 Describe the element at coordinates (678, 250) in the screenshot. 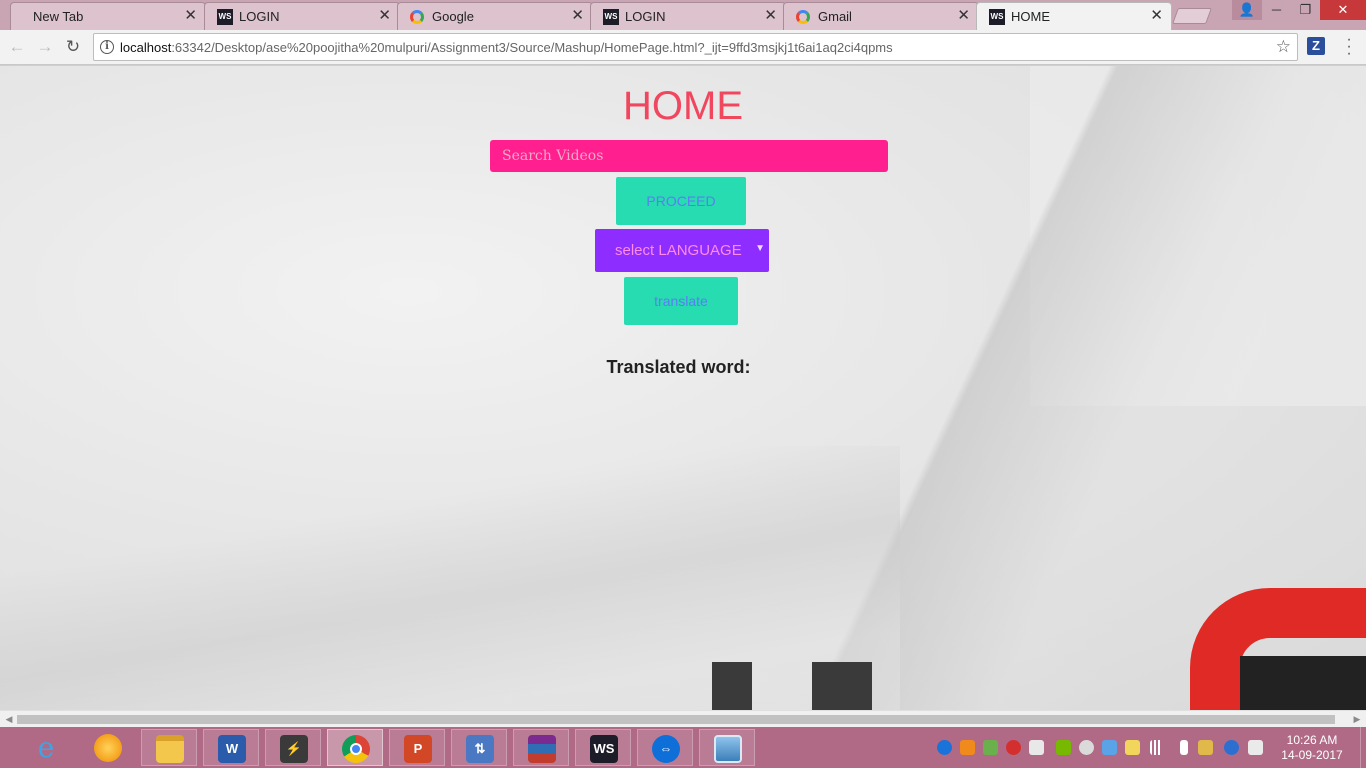

I see `language-select-value: select LANGUAGE` at that location.